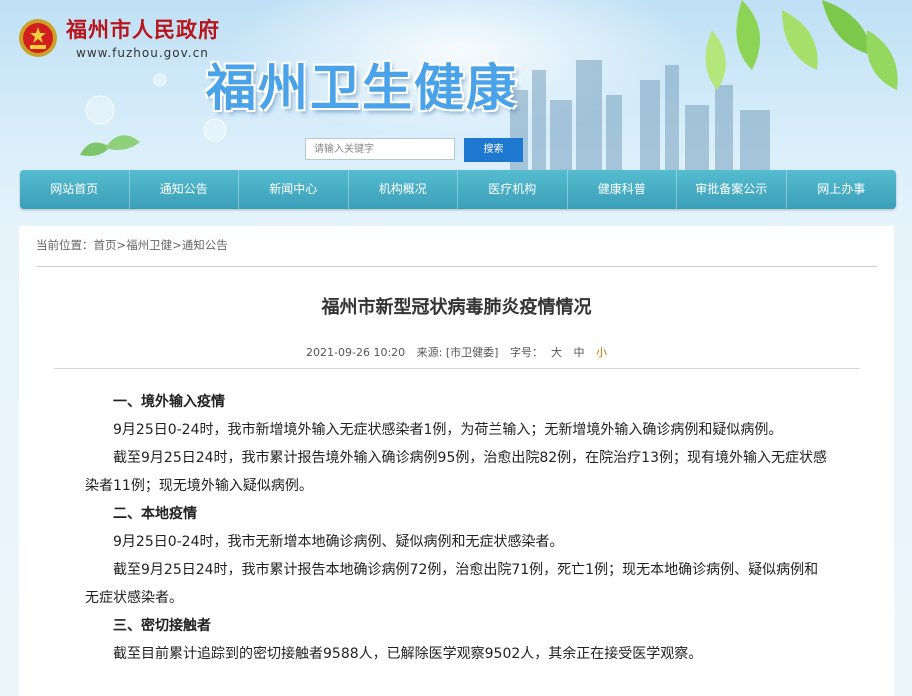 This screenshot has height=696, width=912. I want to click on font-size-medium-button: 中, so click(578, 352).